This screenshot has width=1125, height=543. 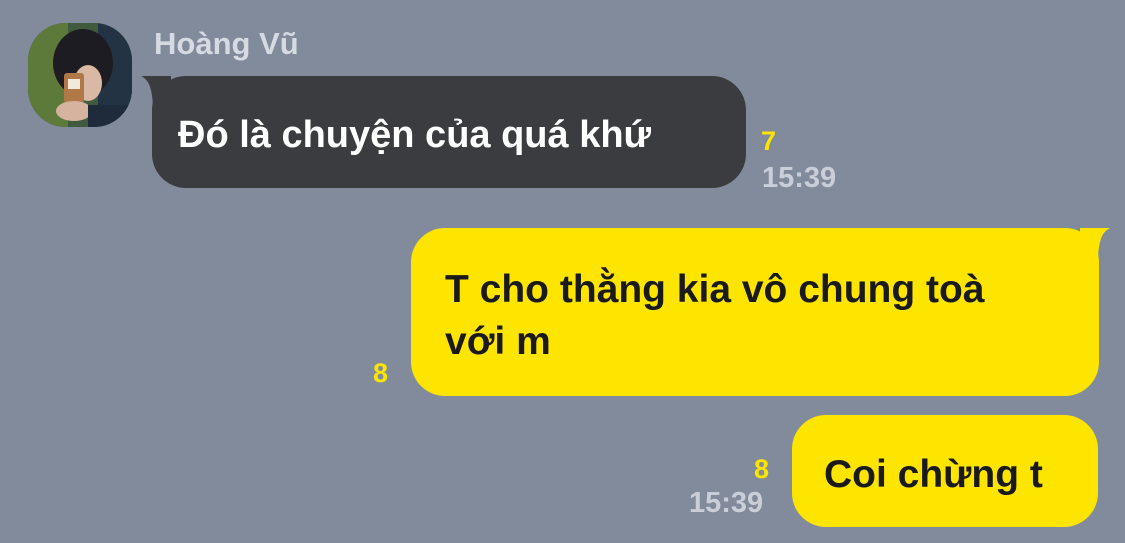 I want to click on message-text-line-1: T cho thằng kia vô chung toà, so click(x=715, y=289).